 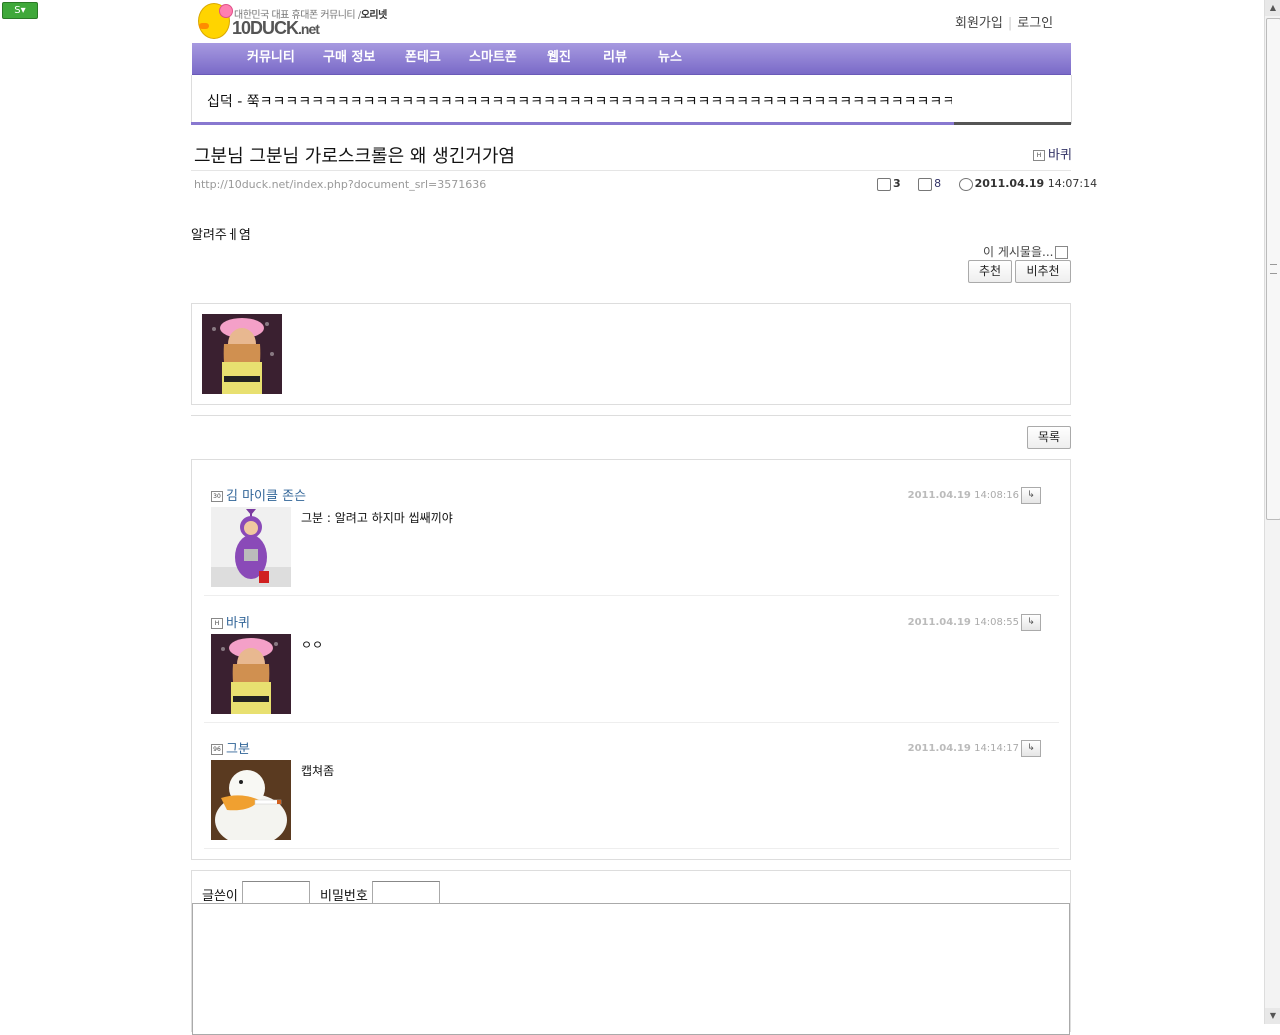 What do you see at coordinates (354, 156) in the screenshot?
I see `post-title: 그분님 그분님 가로스크롤은 왜 생긴거가염` at bounding box center [354, 156].